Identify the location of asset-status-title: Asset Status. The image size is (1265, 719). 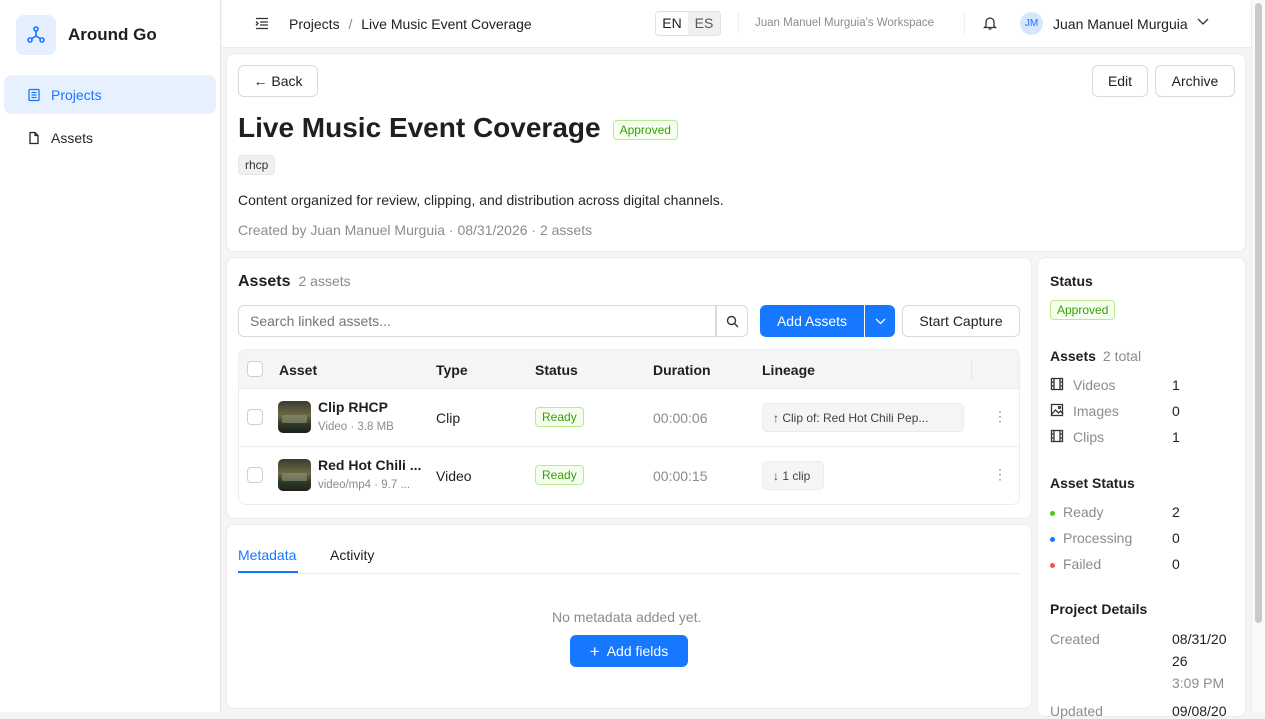
(1092, 483).